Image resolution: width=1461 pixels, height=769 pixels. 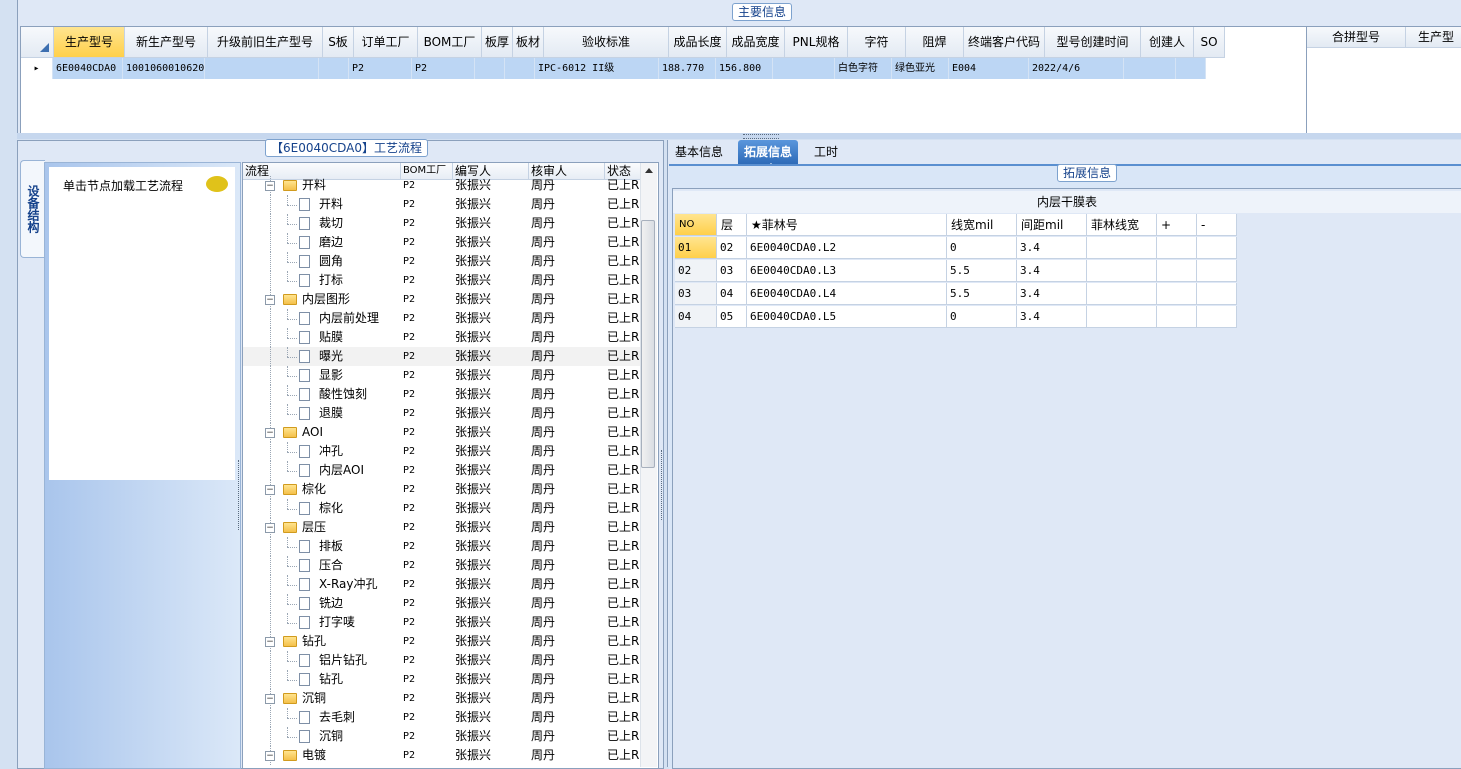 I want to click on process-step-row: 内层AOI P2 张振兴 周丹 已上R, so click(x=443, y=470).